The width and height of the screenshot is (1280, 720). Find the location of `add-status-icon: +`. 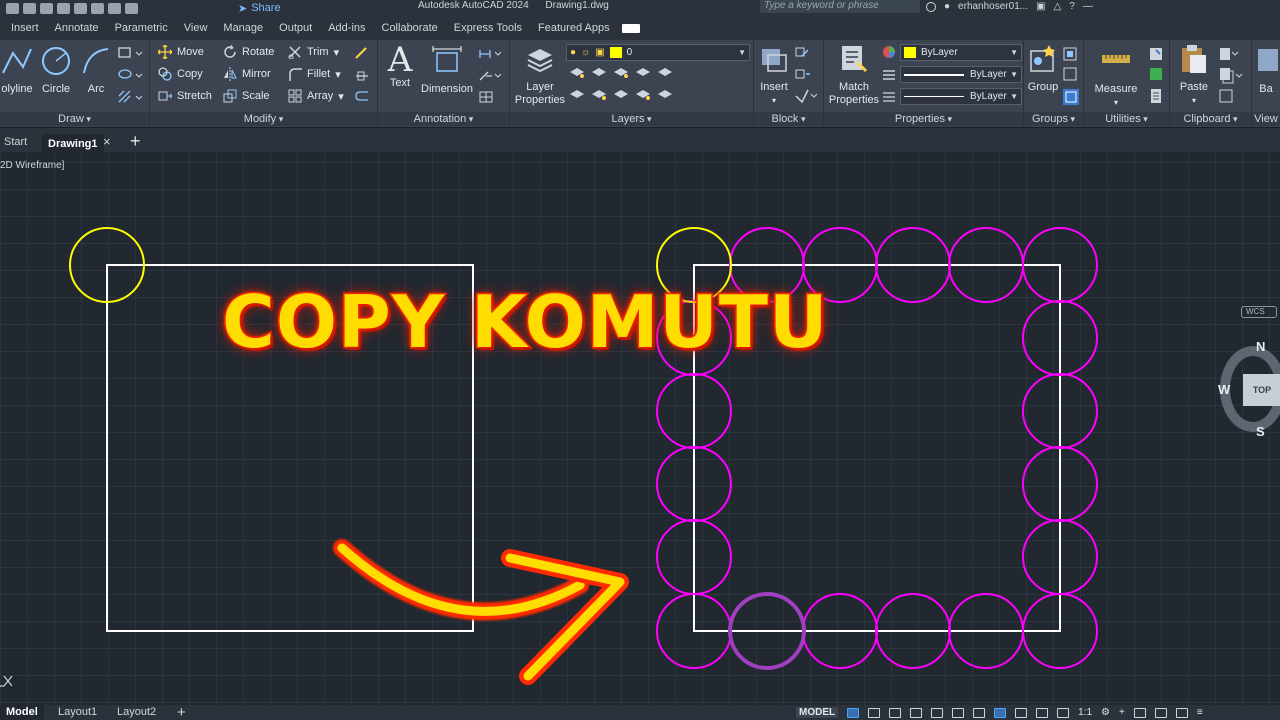

add-status-icon: + is located at coordinates (1122, 712).